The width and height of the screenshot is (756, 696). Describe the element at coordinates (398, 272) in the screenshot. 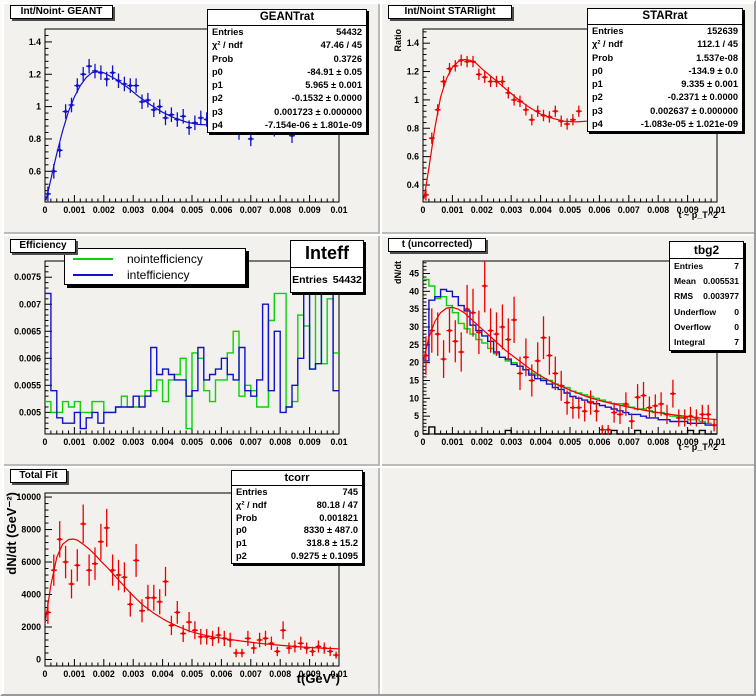

I see `y-axis-label: dN/dt` at that location.